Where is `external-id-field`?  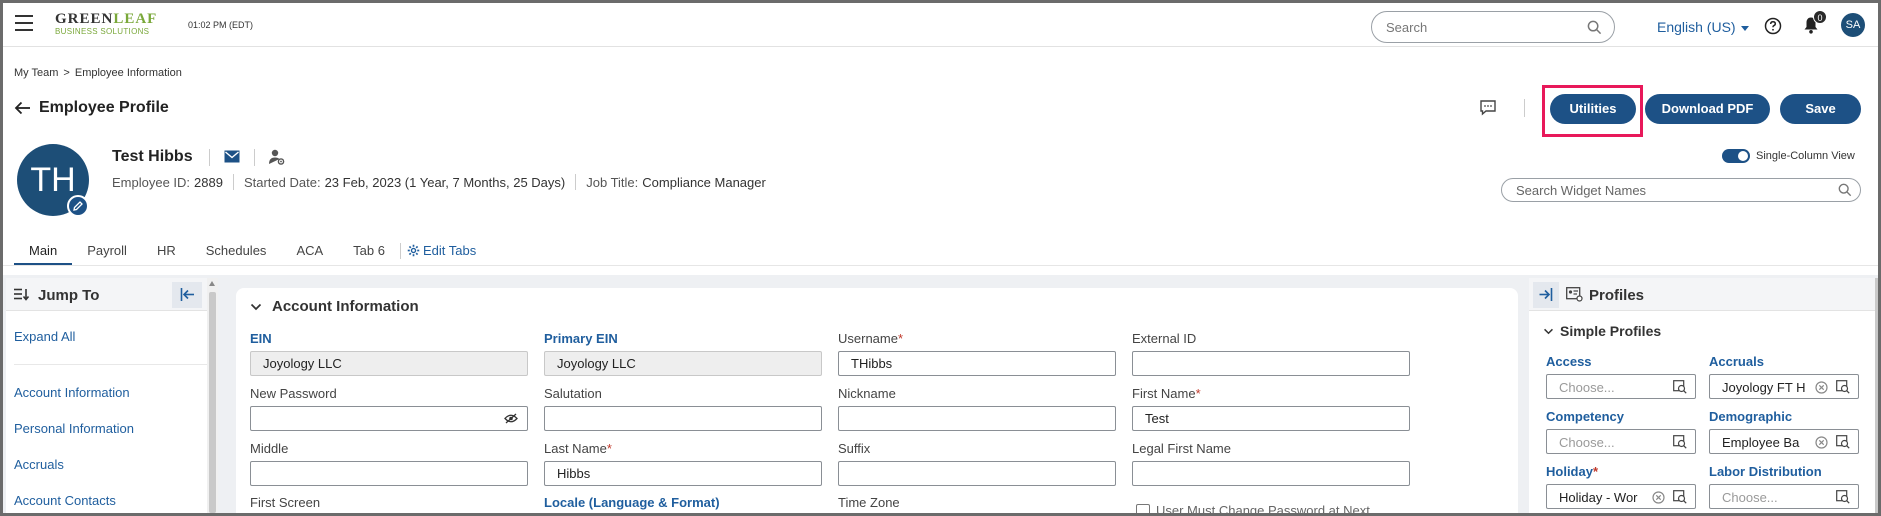
external-id-field is located at coordinates (1271, 363).